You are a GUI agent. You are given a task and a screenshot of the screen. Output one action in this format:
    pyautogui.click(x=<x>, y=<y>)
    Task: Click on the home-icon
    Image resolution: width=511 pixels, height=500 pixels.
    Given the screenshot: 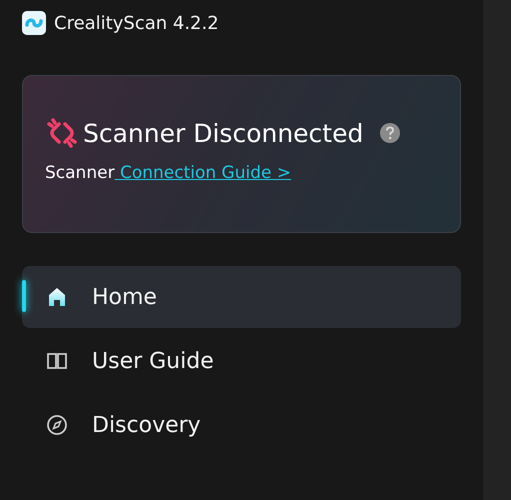 What is the action you would take?
    pyautogui.click(x=57, y=297)
    